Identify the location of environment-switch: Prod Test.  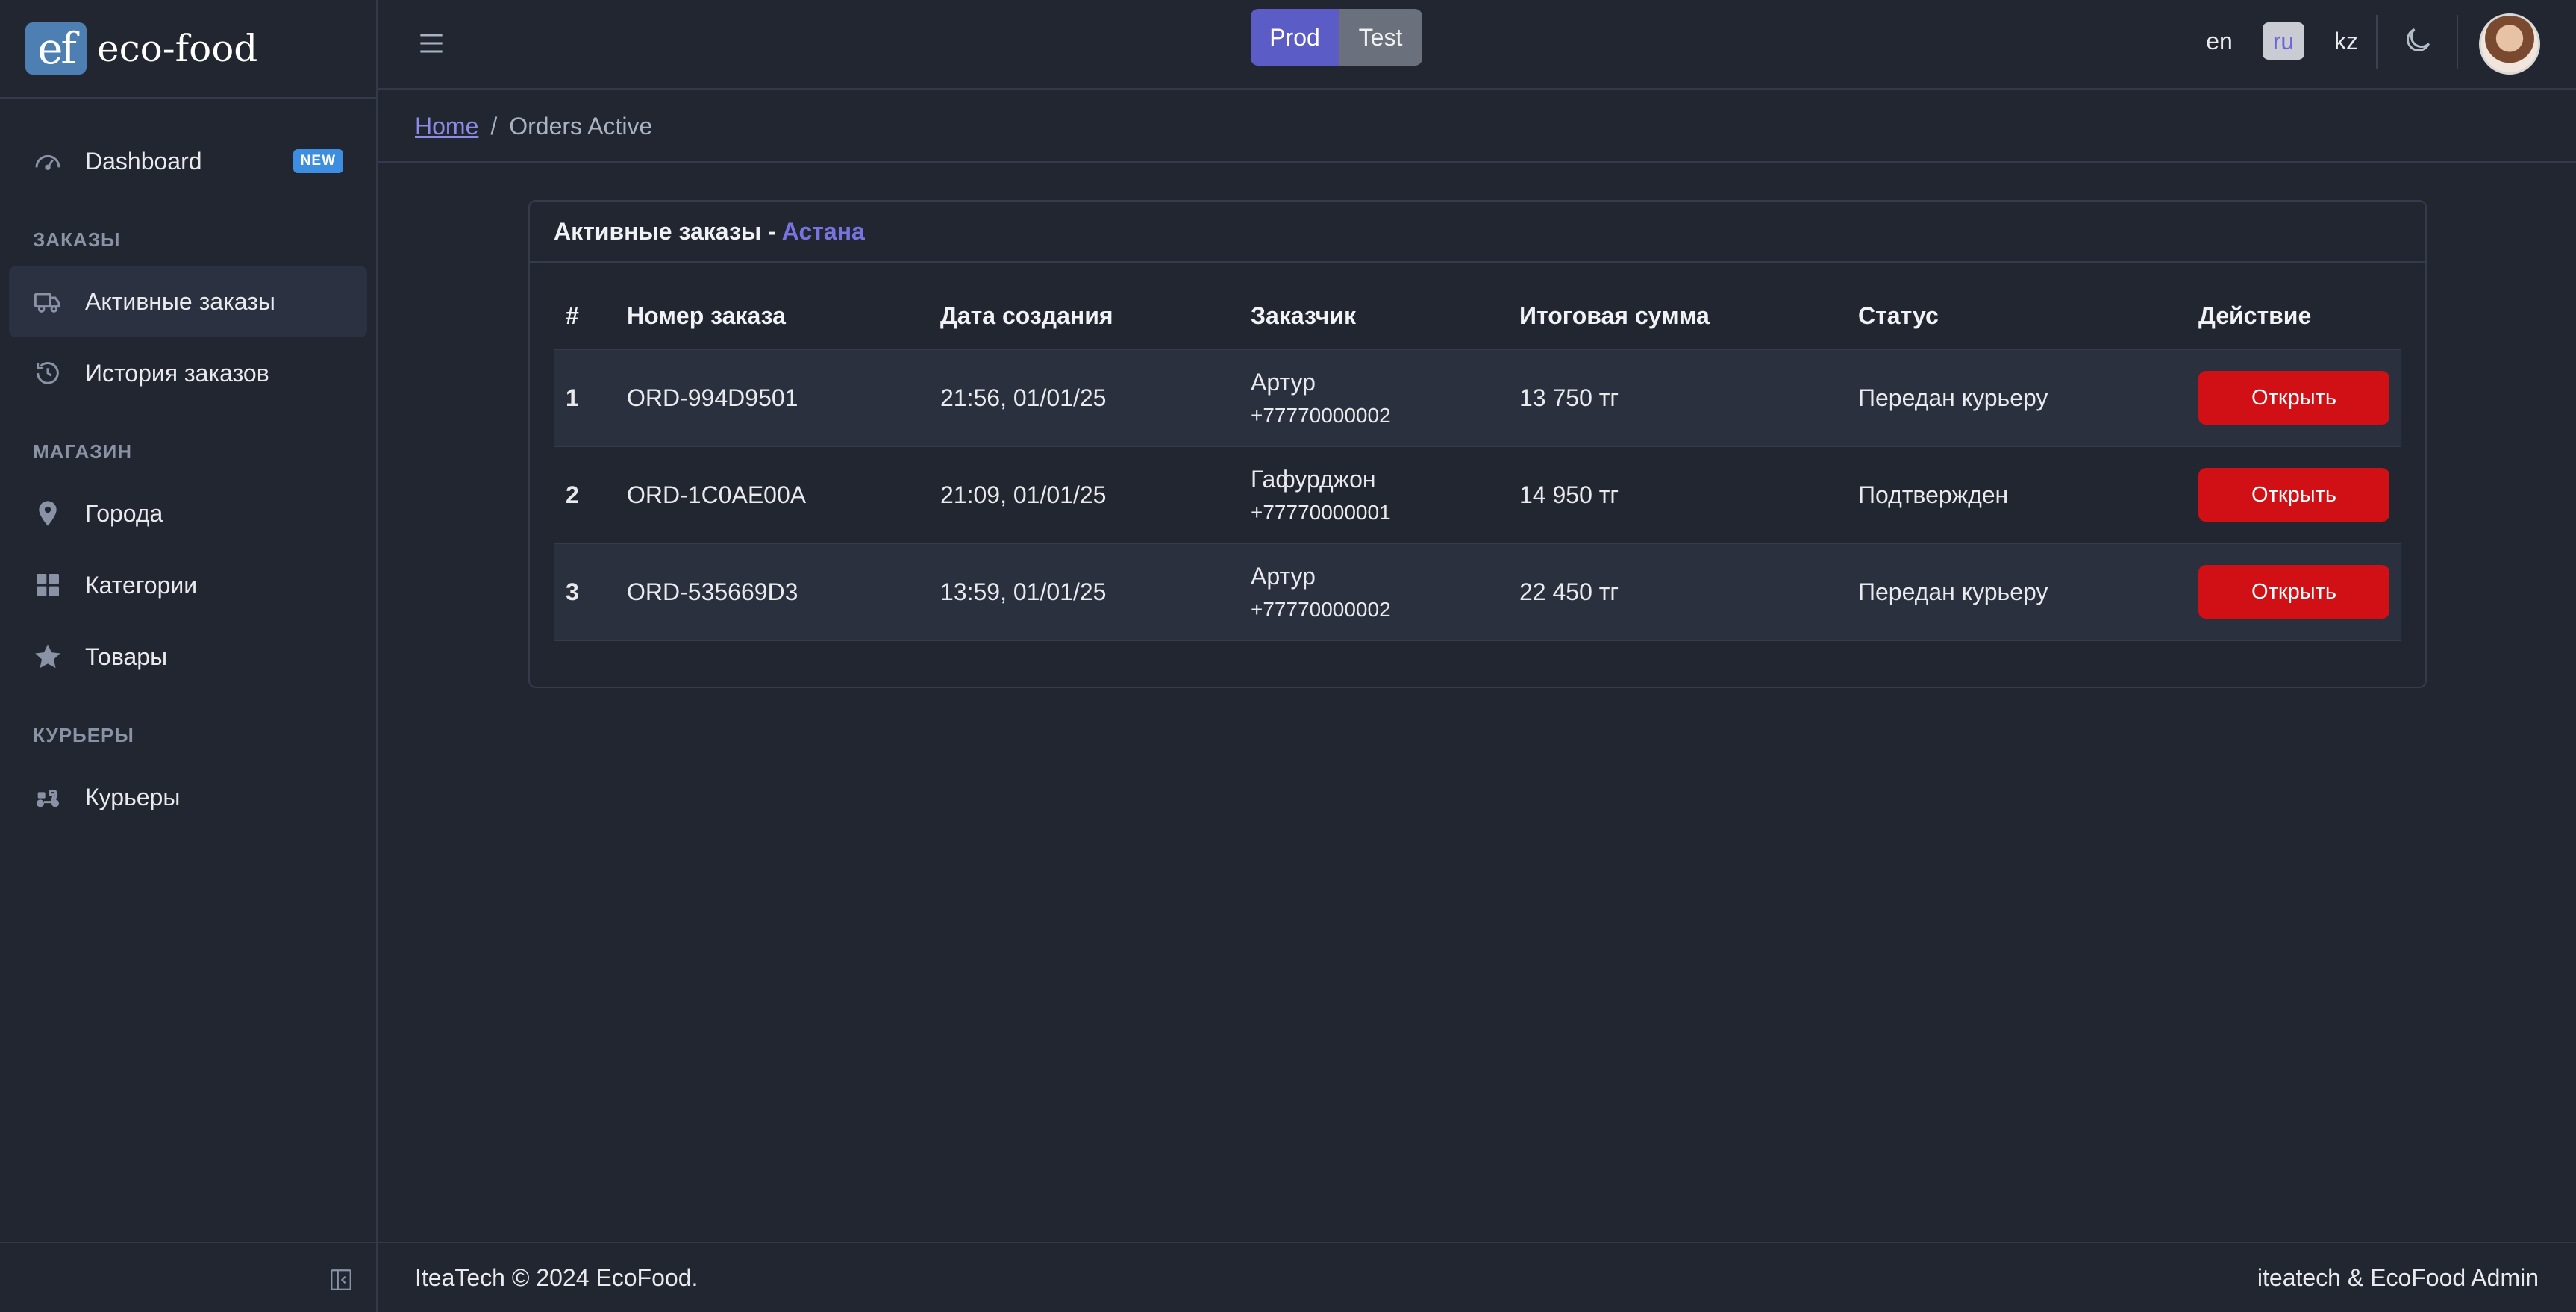
(1336, 37).